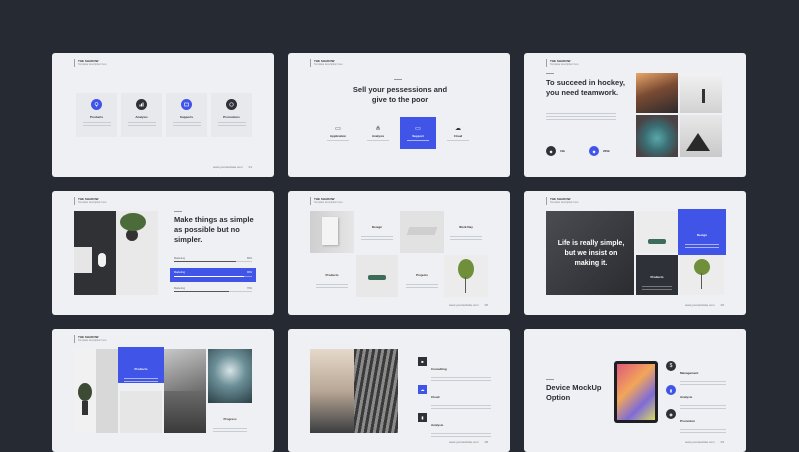 The width and height of the screenshot is (799, 452). I want to click on feature-card: Promotions, so click(231, 115).